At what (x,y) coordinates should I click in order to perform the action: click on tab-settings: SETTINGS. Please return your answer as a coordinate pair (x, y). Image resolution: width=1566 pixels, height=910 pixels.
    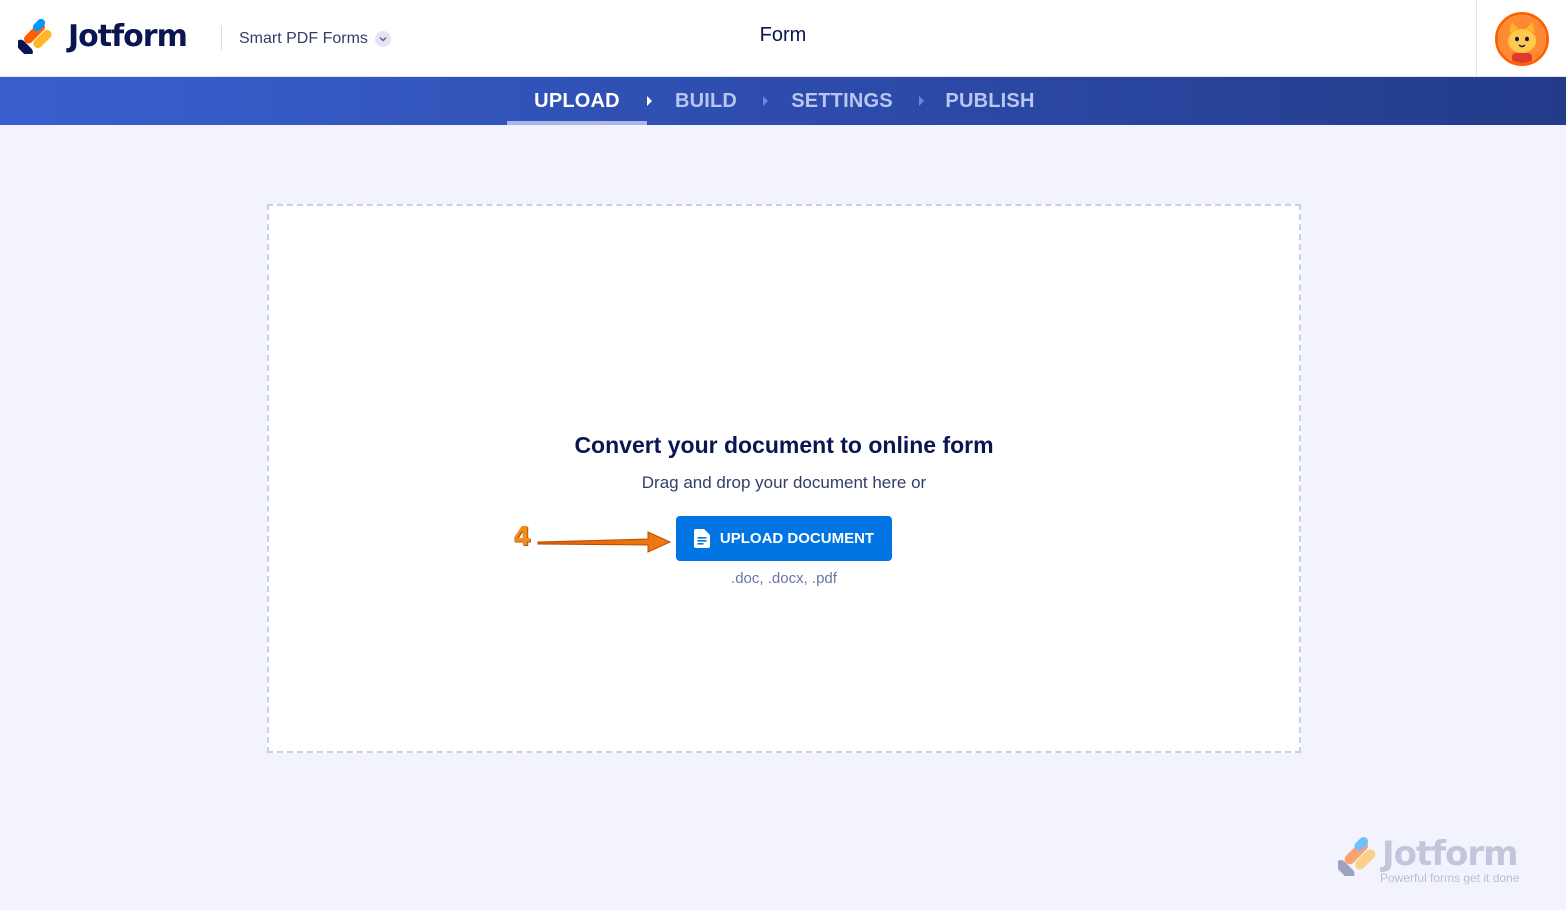
    Looking at the image, I should click on (842, 101).